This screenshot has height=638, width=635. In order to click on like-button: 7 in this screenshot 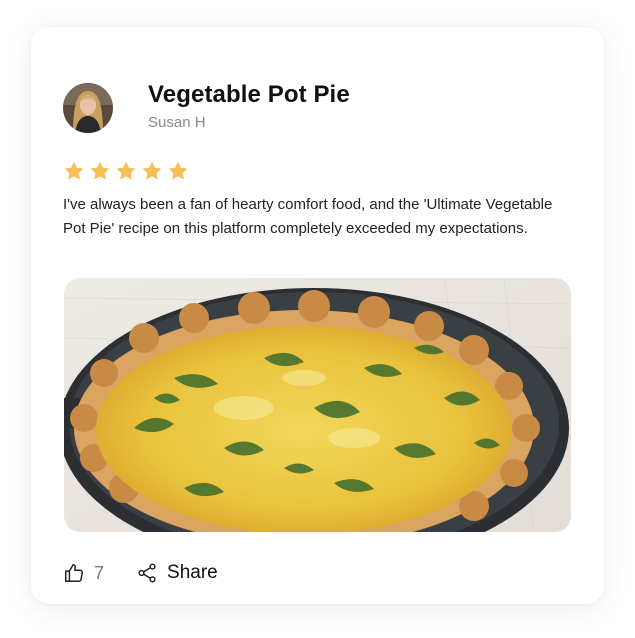, I will do `click(83, 573)`.